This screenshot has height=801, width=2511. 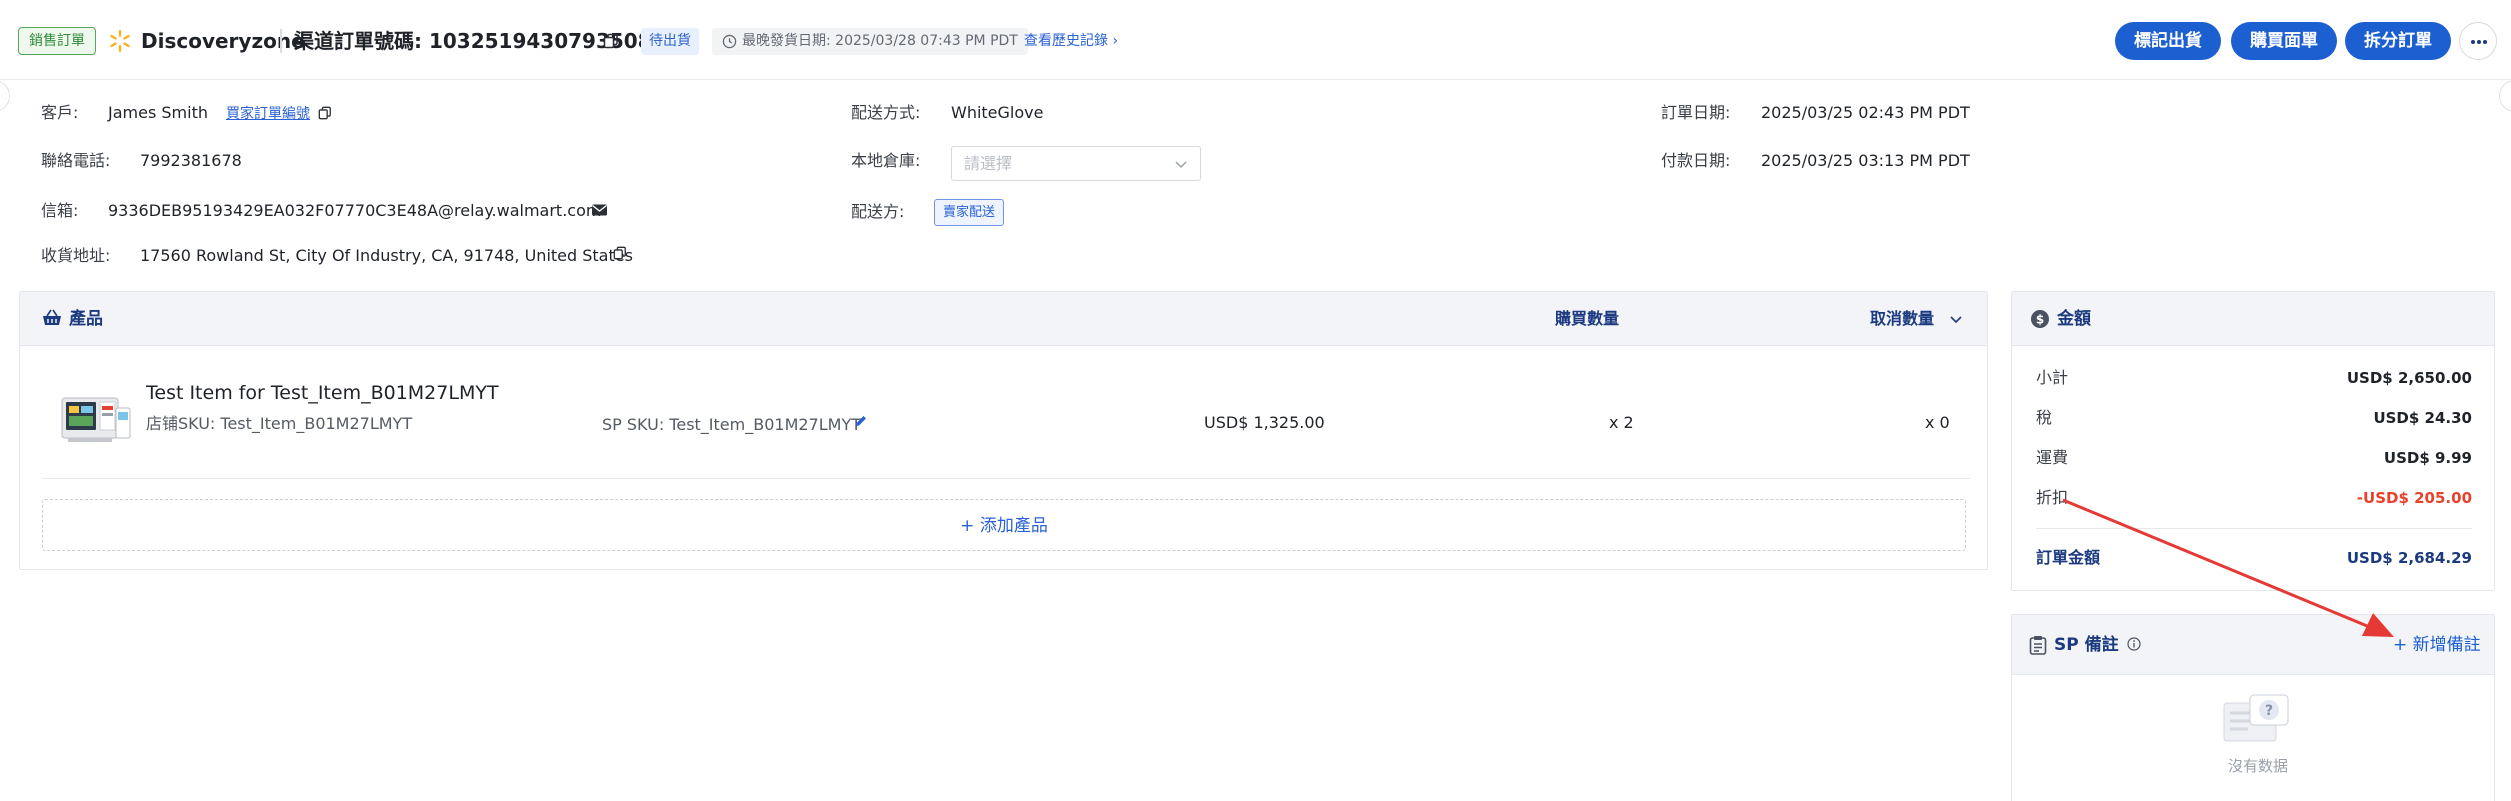 I want to click on latest-ship-date: 最晚發貨日期: 2025/03/28 07:43 PM PDT, so click(x=870, y=41).